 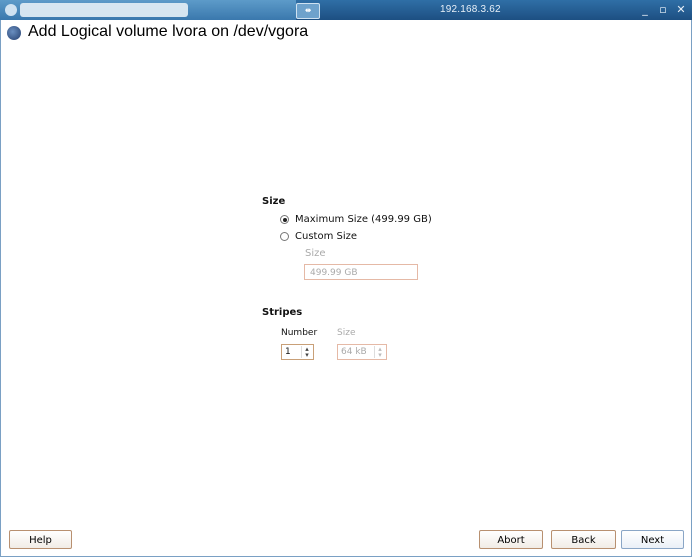 What do you see at coordinates (681, 10) in the screenshot?
I see `close-button: ✕` at bounding box center [681, 10].